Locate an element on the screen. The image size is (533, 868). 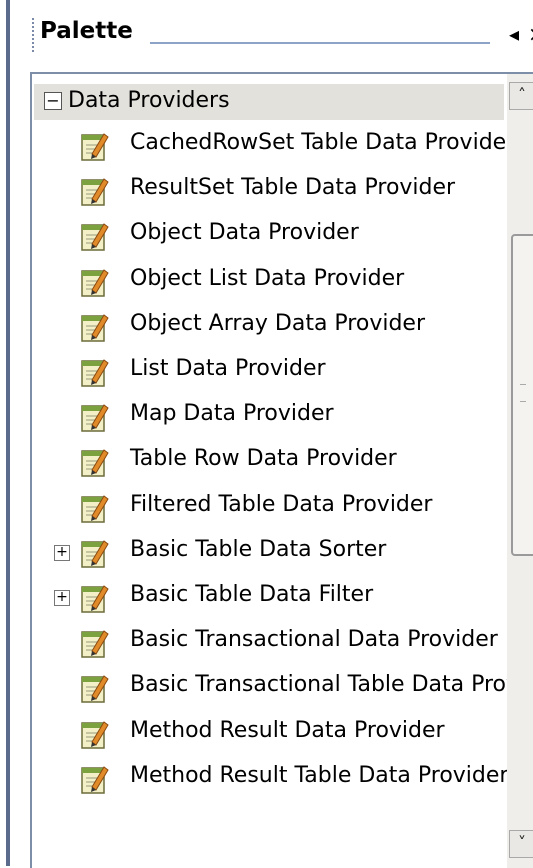
palette-item: Method Result Table Data Provider is located at coordinates (272, 780).